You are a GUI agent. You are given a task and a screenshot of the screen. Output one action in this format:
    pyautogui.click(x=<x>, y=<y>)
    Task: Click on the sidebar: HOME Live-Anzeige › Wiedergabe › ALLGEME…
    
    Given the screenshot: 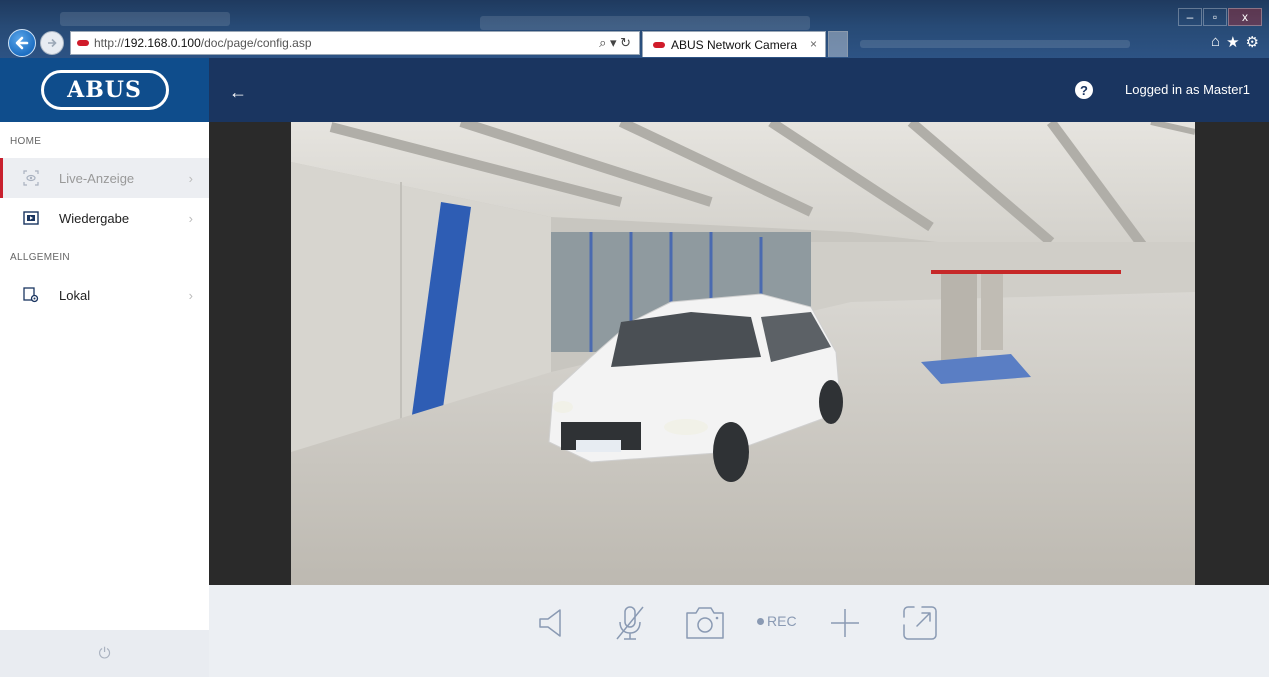 What is the action you would take?
    pyautogui.click(x=104, y=399)
    